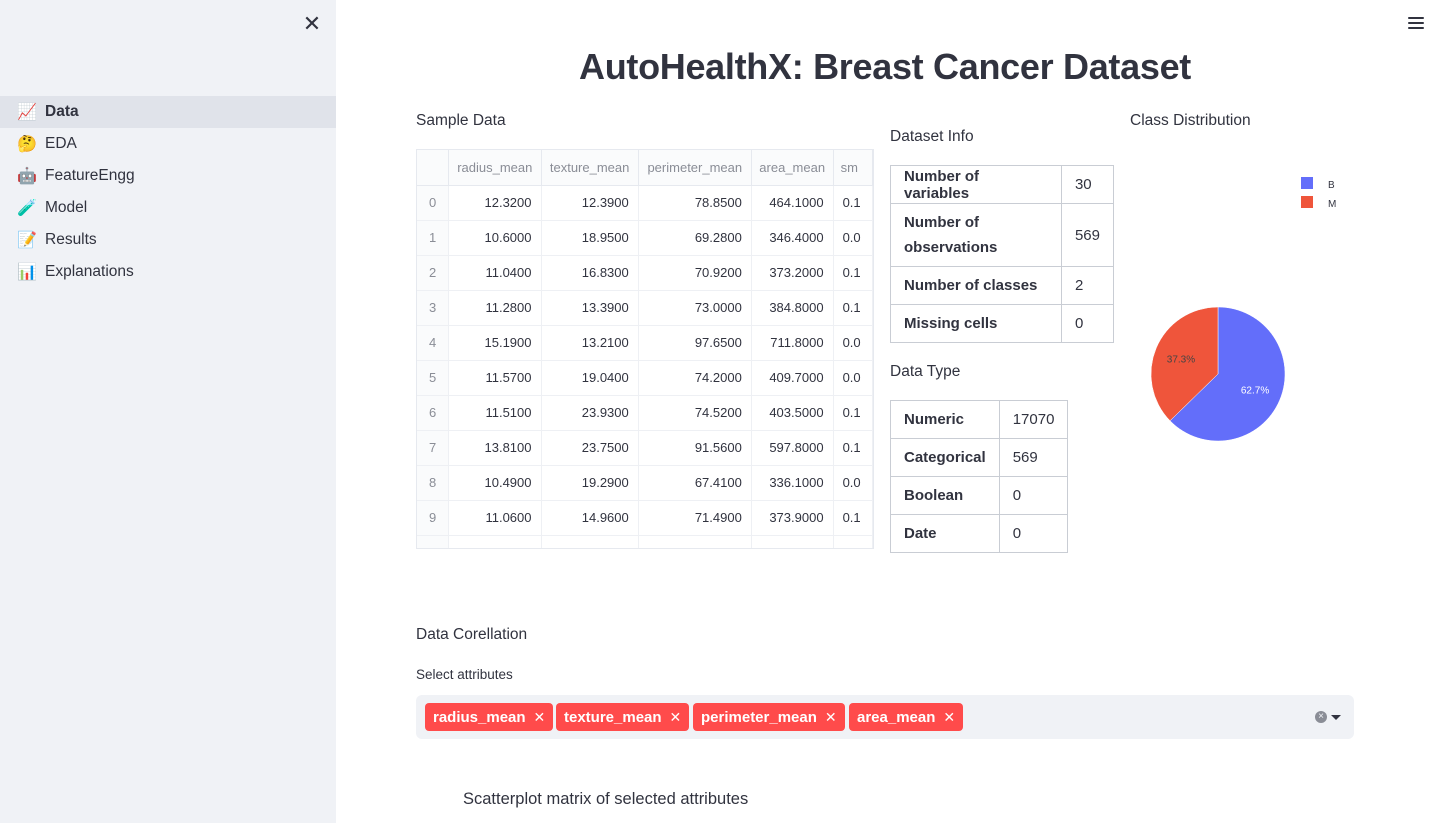 This screenshot has width=1440, height=823. Describe the element at coordinates (623, 717) in the screenshot. I see `selected-attribute-tag: texture_mean ✕` at that location.